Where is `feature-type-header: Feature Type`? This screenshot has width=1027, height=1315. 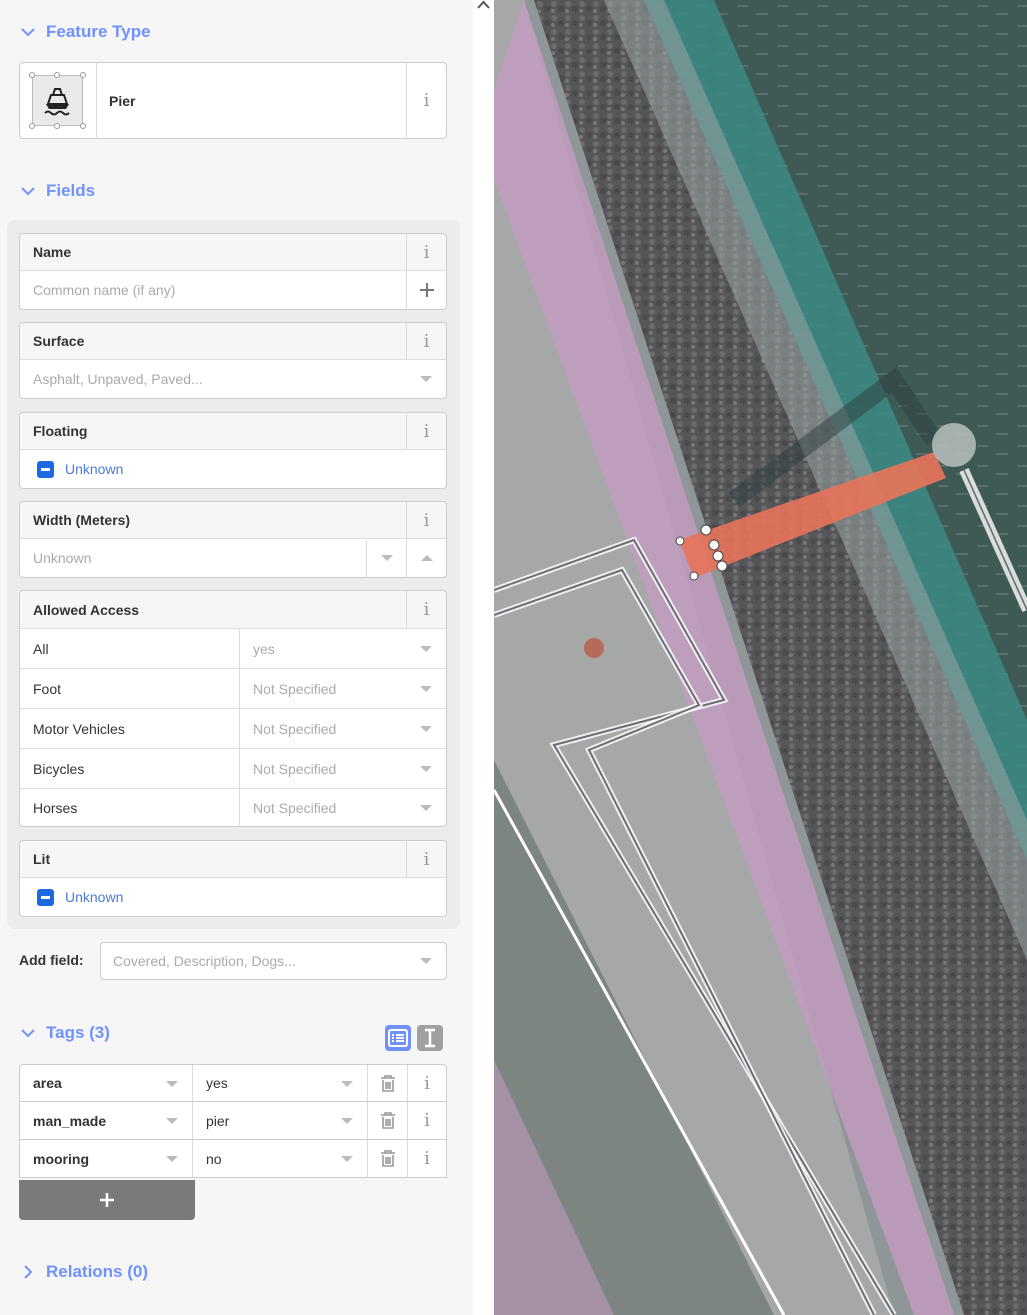 feature-type-header: Feature Type is located at coordinates (85, 32).